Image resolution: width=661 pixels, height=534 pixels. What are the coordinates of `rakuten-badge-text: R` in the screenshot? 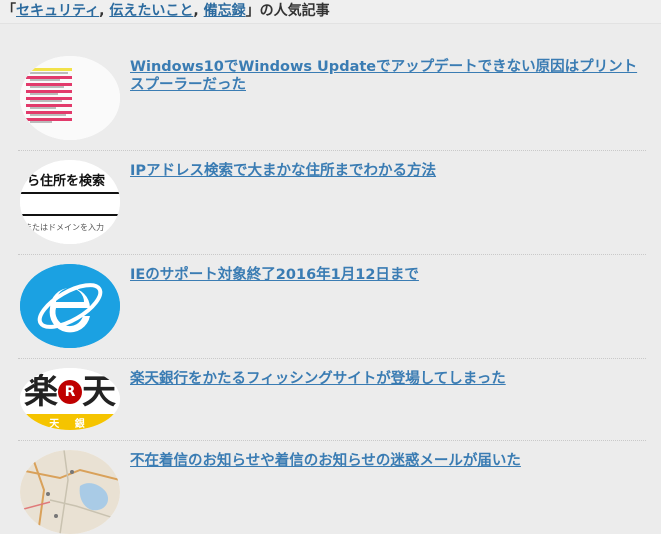 It's located at (70, 392).